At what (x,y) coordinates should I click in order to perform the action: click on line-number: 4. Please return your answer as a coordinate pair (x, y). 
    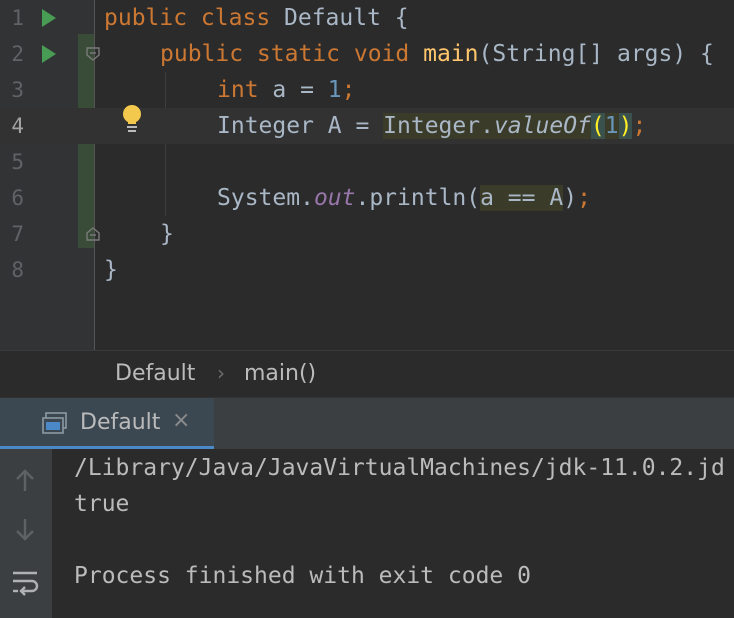
    Looking at the image, I should click on (17, 126).